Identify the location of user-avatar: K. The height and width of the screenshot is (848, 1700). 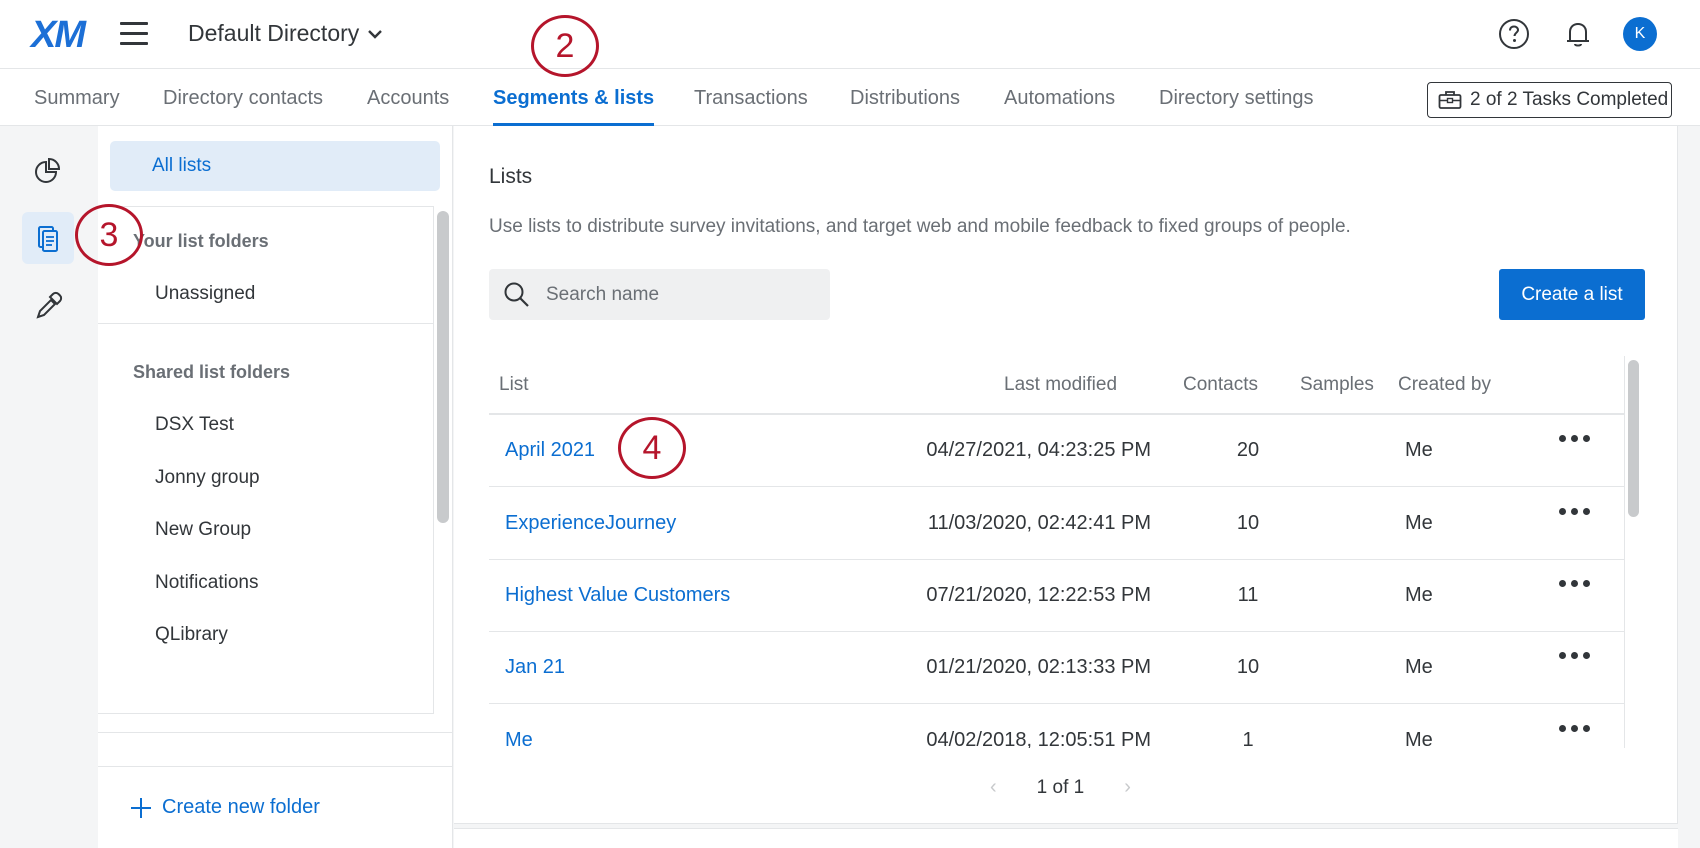
(1640, 34).